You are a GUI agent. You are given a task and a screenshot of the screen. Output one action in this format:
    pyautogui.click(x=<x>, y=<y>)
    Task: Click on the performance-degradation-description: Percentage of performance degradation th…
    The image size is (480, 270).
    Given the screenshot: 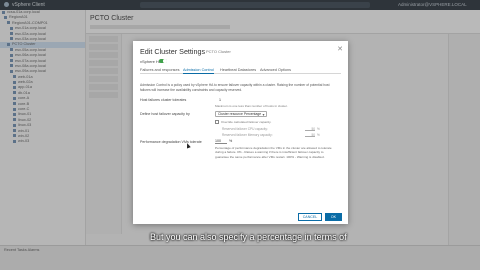 What is the action you would take?
    pyautogui.click(x=273, y=152)
    